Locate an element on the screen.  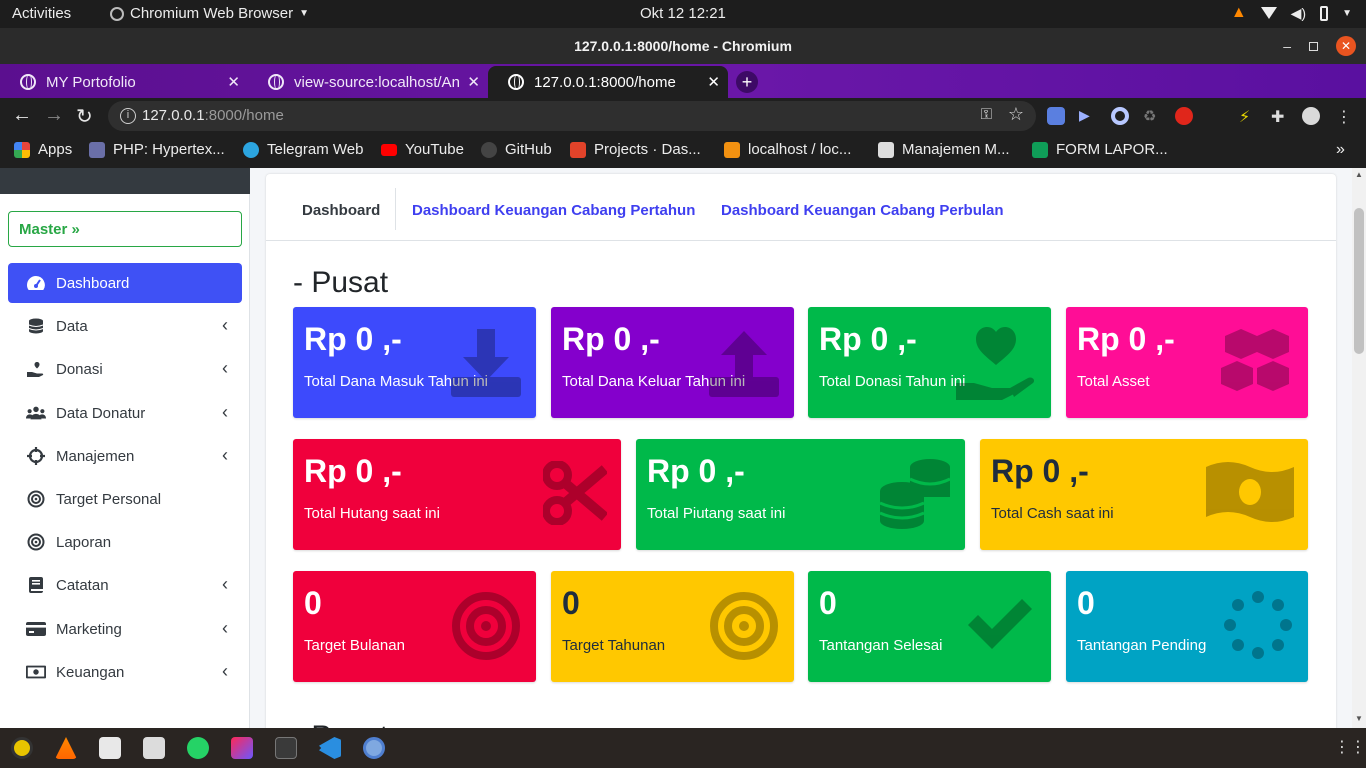
system-tray: ▲ ◀) ▼ is located at coordinates (1291, 13).